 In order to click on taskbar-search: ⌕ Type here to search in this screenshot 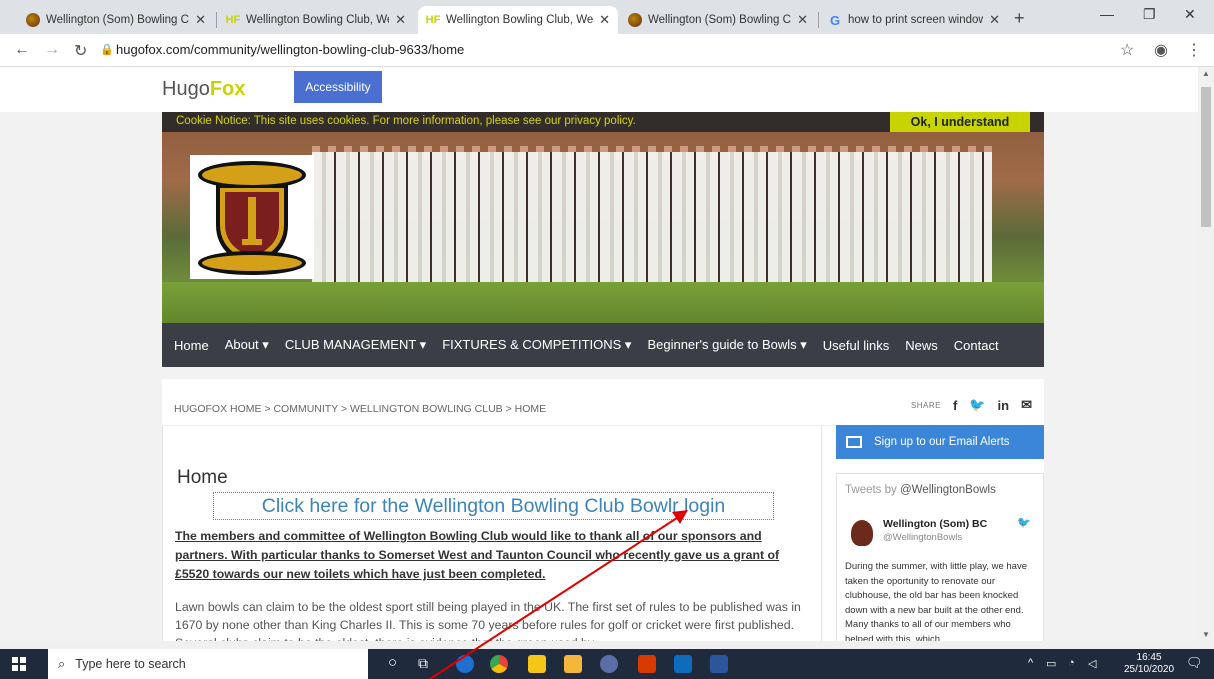, I will do `click(208, 664)`.